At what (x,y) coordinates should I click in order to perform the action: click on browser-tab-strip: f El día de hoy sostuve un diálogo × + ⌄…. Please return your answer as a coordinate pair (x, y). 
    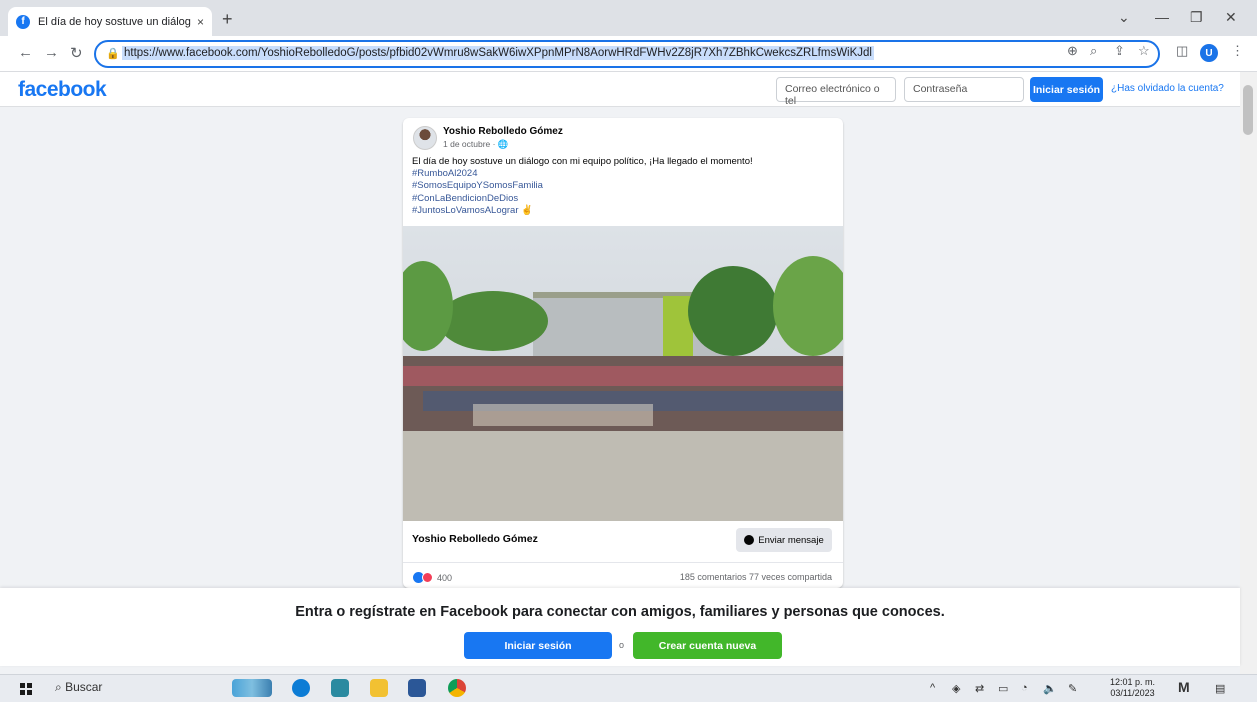
    Looking at the image, I should click on (628, 18).